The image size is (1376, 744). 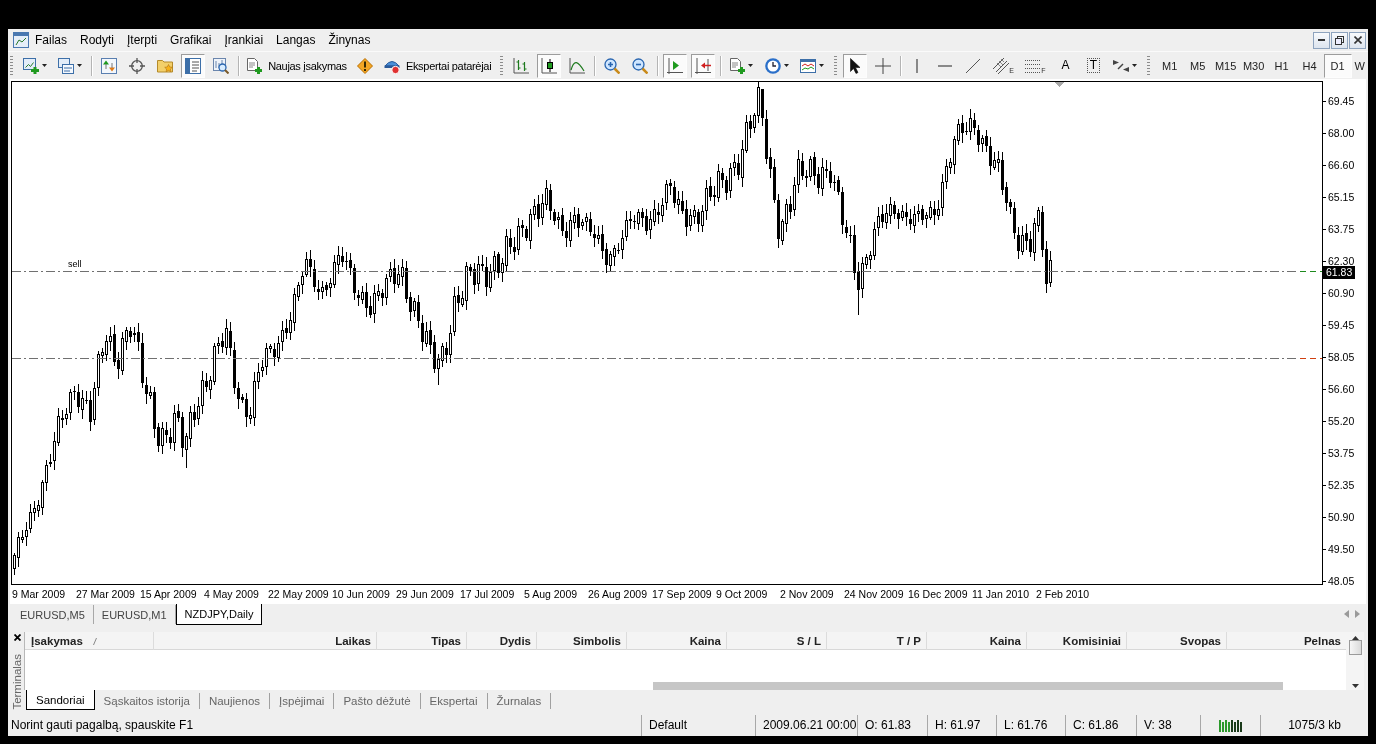 I want to click on clock-icon, so click(x=772, y=65).